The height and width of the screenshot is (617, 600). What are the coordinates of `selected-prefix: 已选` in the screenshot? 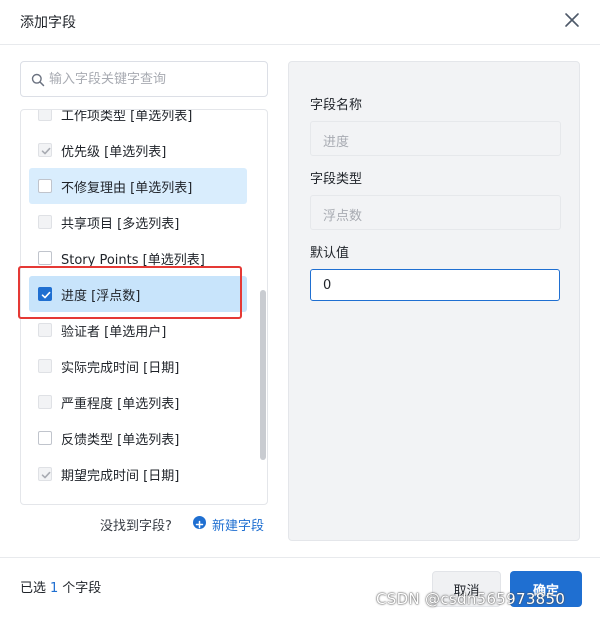 It's located at (33, 588).